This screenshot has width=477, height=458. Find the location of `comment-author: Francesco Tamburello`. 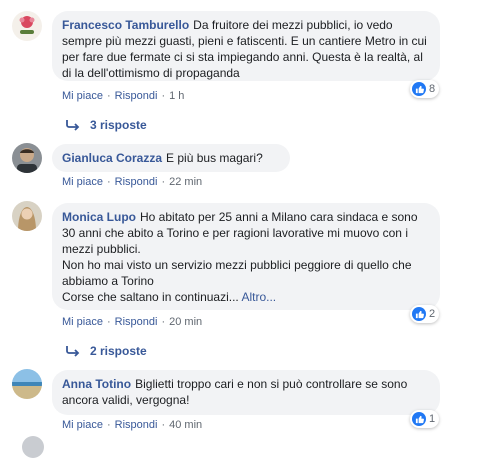

comment-author: Francesco Tamburello is located at coordinates (125, 25).